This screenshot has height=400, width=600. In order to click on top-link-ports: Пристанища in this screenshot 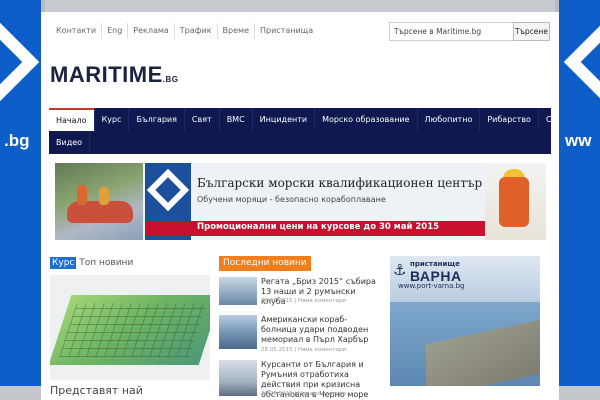, I will do `click(286, 31)`.